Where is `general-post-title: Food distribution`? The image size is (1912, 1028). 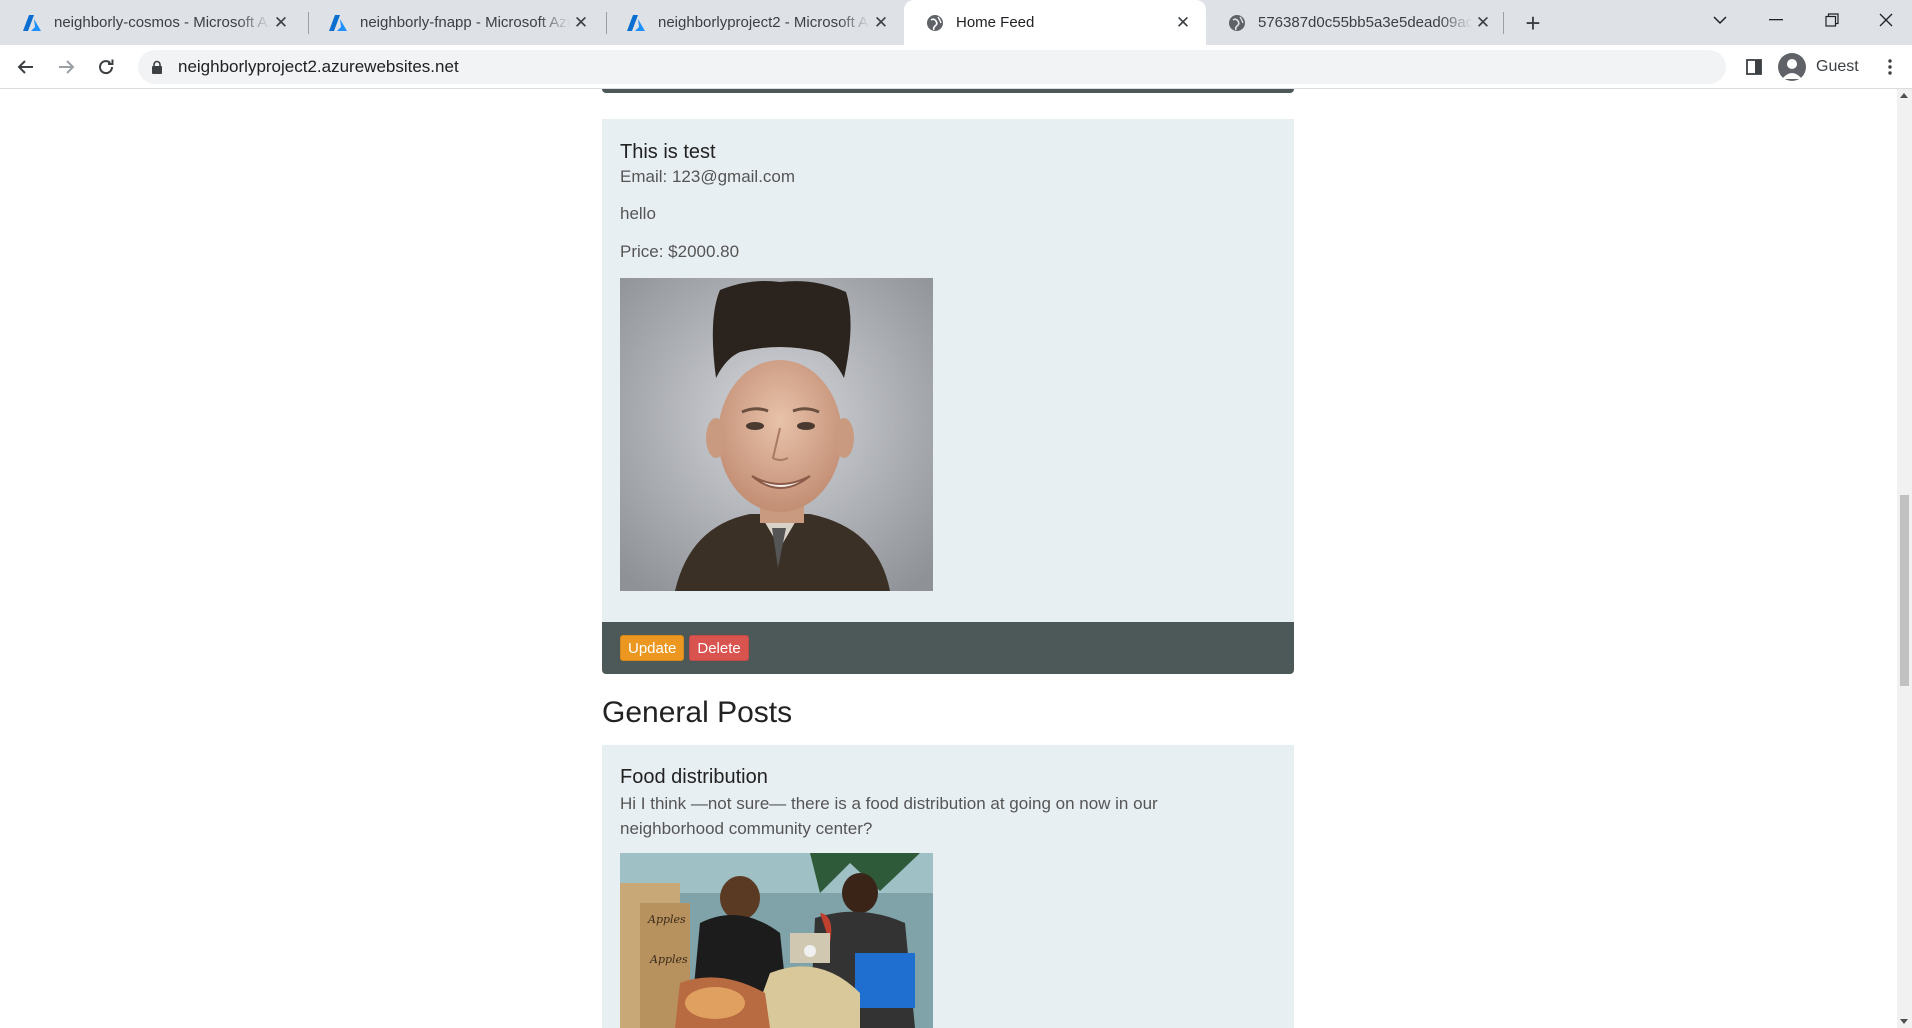 general-post-title: Food distribution is located at coordinates (694, 777).